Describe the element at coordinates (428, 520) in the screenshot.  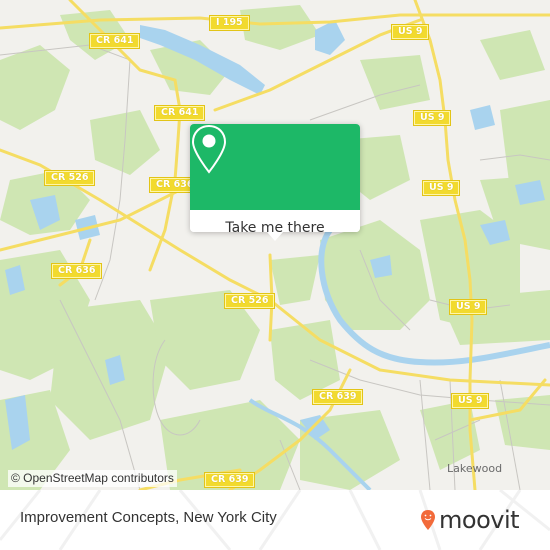
I see `moovit-logo-icon` at that location.